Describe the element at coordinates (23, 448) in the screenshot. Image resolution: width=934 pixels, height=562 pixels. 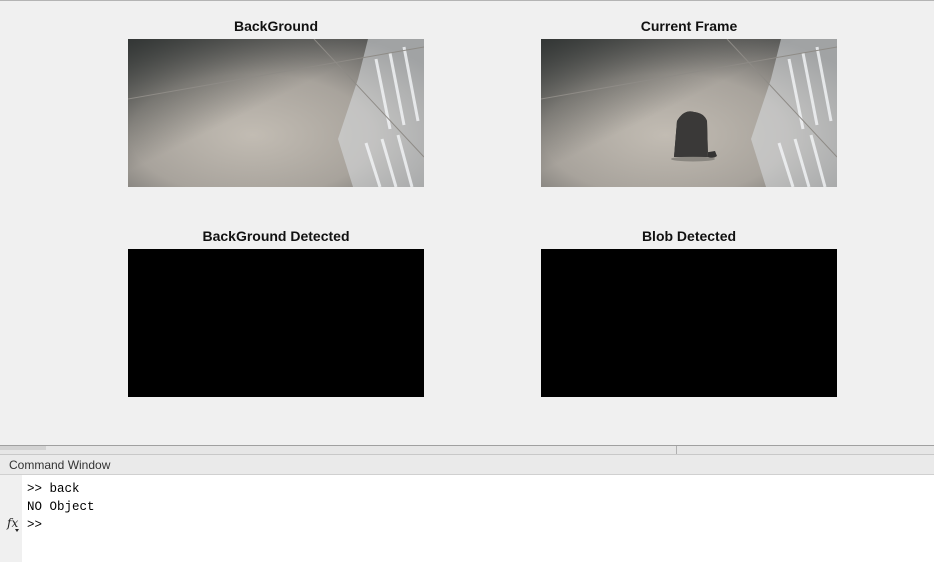
I see `splitter-tab` at that location.